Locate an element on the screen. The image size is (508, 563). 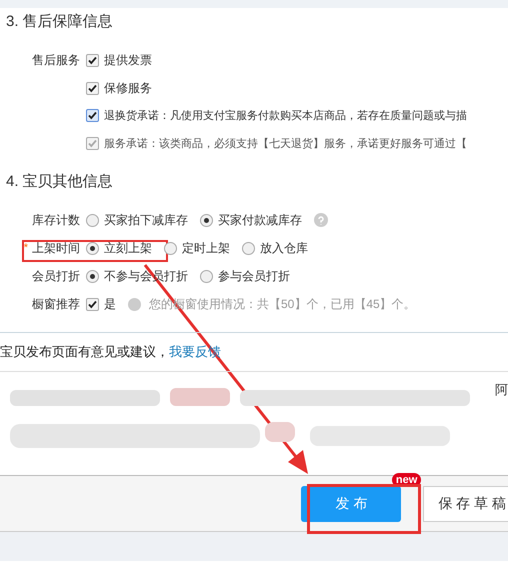
checkbox-option: 保修服务 is located at coordinates (119, 88).